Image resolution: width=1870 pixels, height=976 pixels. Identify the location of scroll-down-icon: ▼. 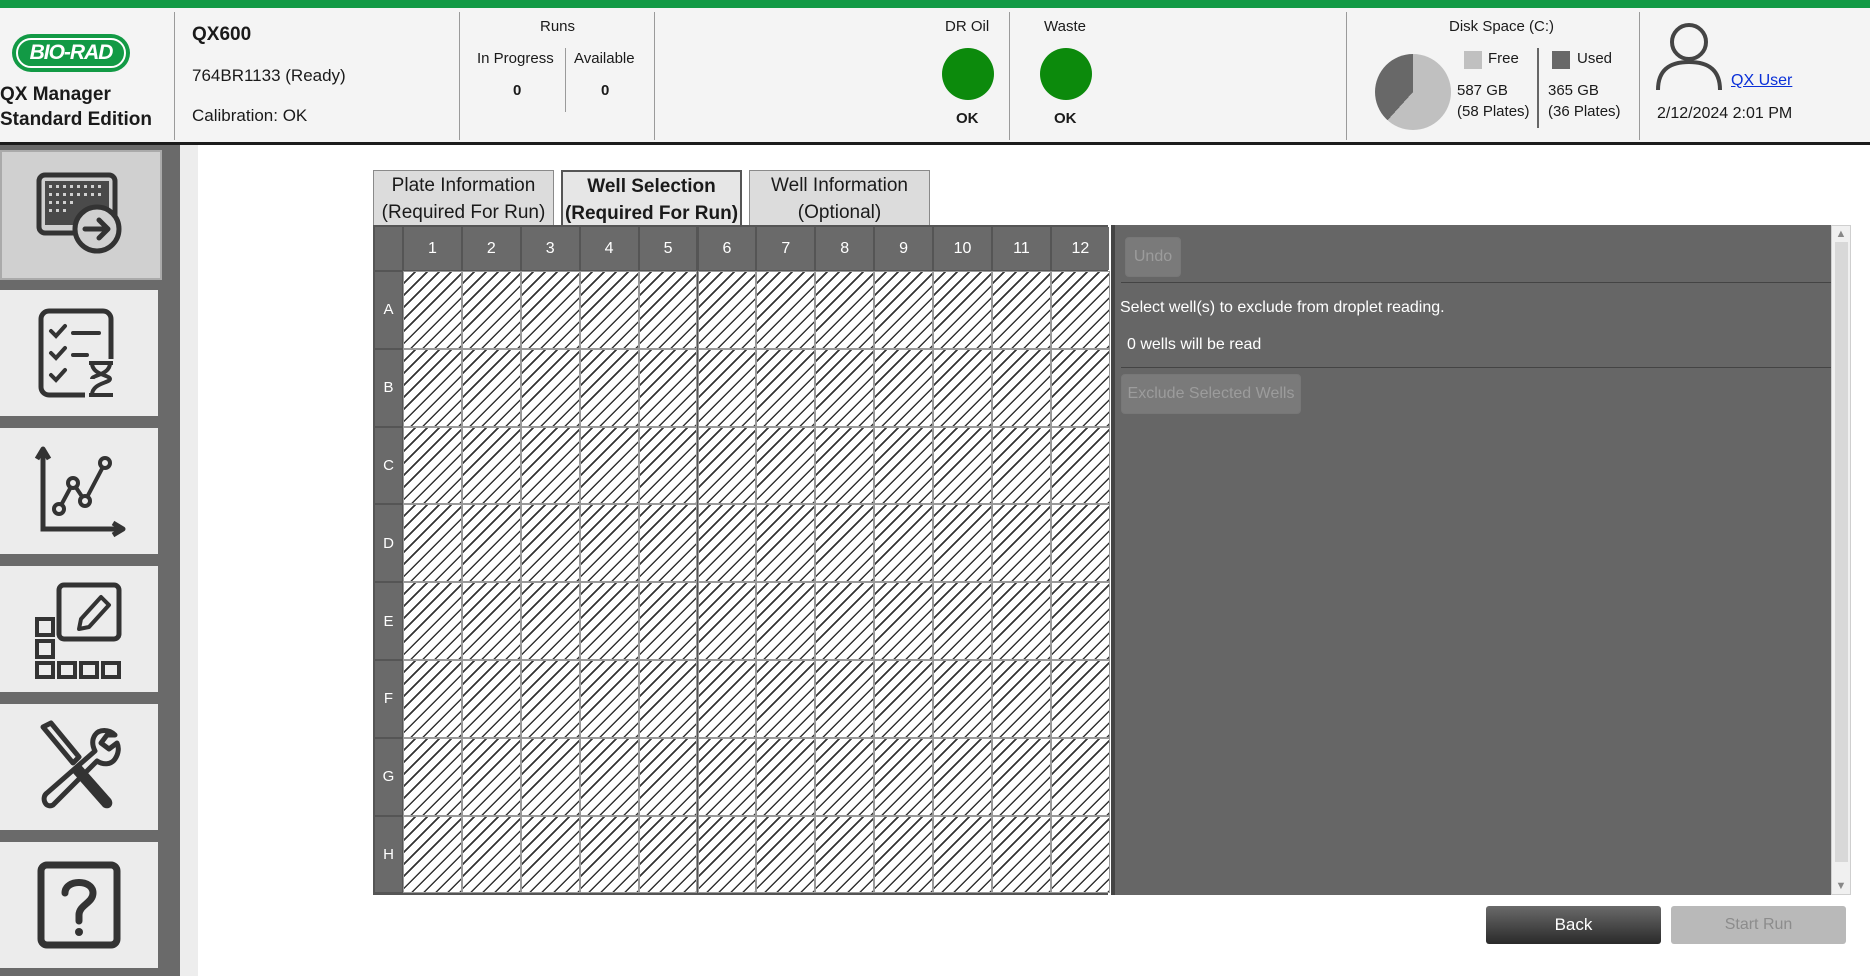
(1841, 886).